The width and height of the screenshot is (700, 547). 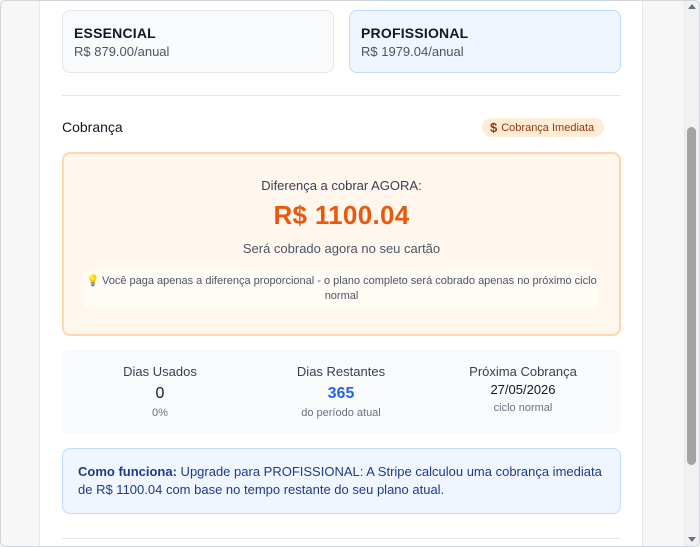 I want to click on charge-amount: R$ 1100.04, so click(x=341, y=215).